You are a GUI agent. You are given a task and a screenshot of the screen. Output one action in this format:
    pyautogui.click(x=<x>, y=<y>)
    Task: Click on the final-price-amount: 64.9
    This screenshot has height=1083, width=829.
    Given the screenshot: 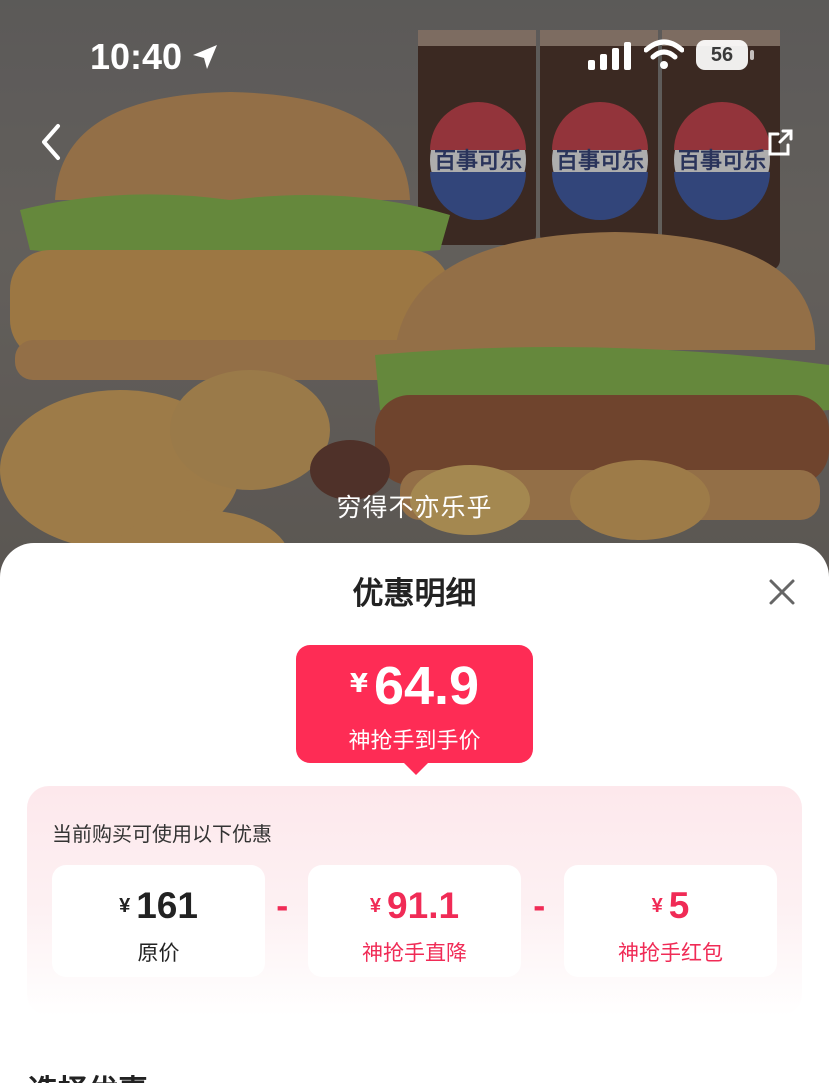 What is the action you would take?
    pyautogui.click(x=426, y=686)
    